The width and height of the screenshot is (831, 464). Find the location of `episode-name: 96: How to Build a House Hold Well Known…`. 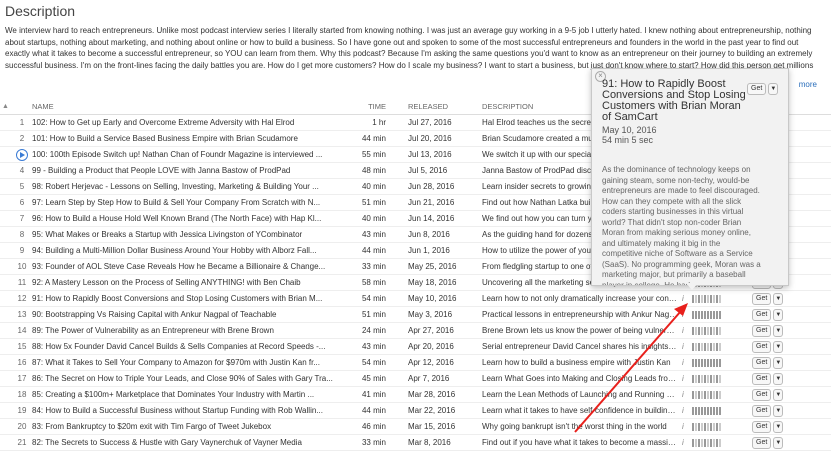

episode-name: 96: How to Build a House Hold Well Known… is located at coordinates (190, 218).